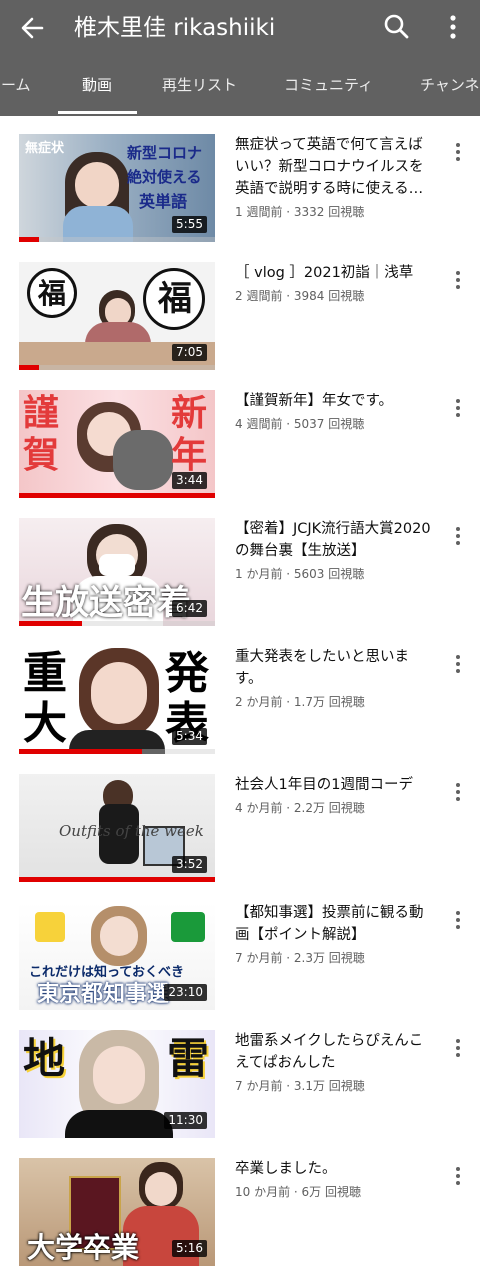 The width and height of the screenshot is (480, 1274). What do you see at coordinates (106, 603) in the screenshot?
I see `thumbnail-caption: 生放送密着` at bounding box center [106, 603].